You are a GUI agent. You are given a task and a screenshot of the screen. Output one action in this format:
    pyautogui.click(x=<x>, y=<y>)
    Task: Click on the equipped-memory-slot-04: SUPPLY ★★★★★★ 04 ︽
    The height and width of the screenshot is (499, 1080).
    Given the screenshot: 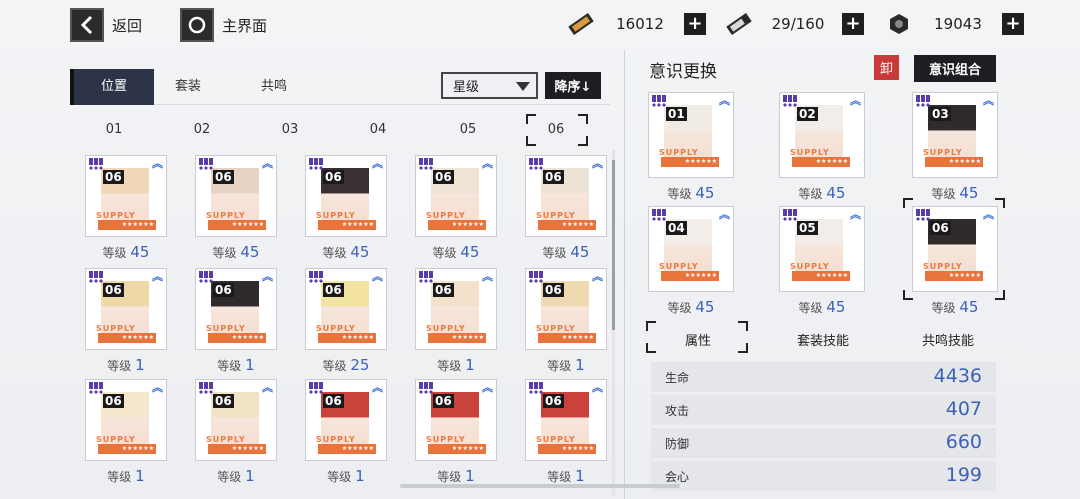 What is the action you would take?
    pyautogui.click(x=691, y=249)
    